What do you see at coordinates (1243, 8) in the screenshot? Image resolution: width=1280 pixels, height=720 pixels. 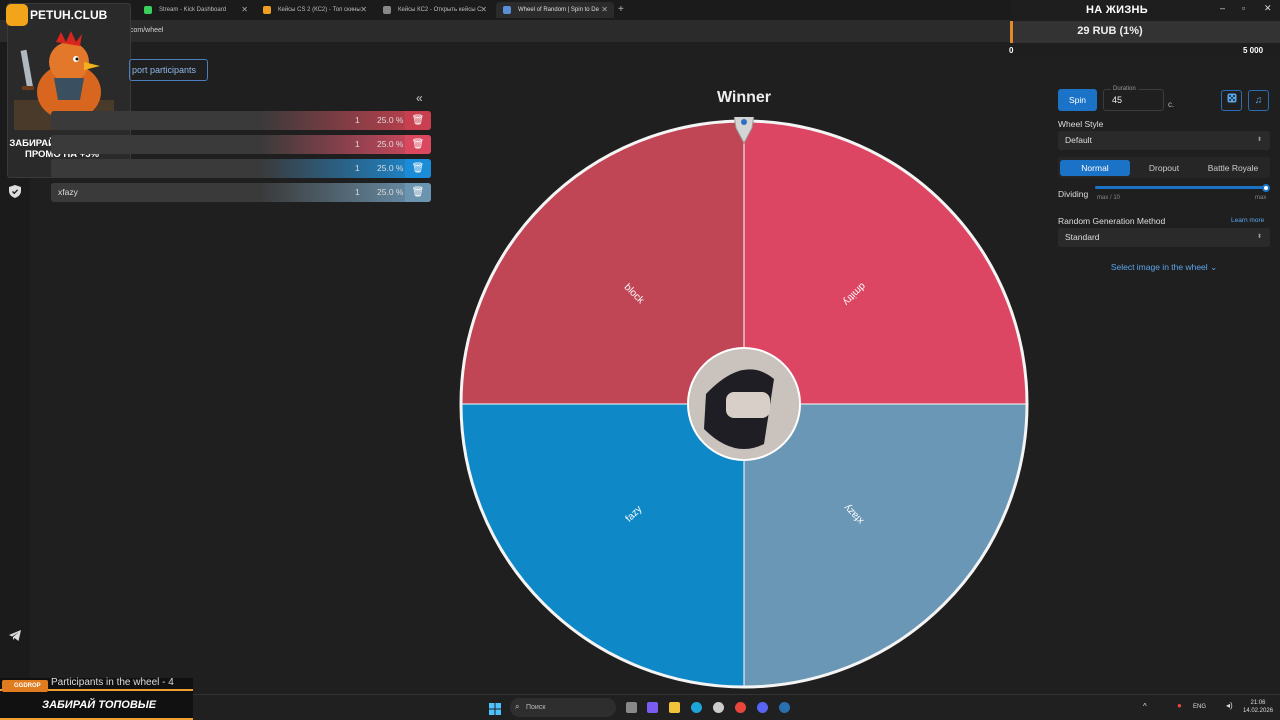 I see `maximize-button: ▫` at bounding box center [1243, 8].